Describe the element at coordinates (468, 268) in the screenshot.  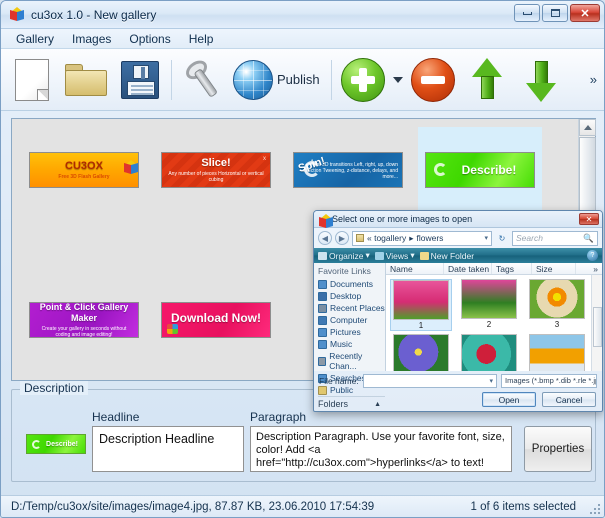
I see `column-header-date-taken: Date taken` at that location.